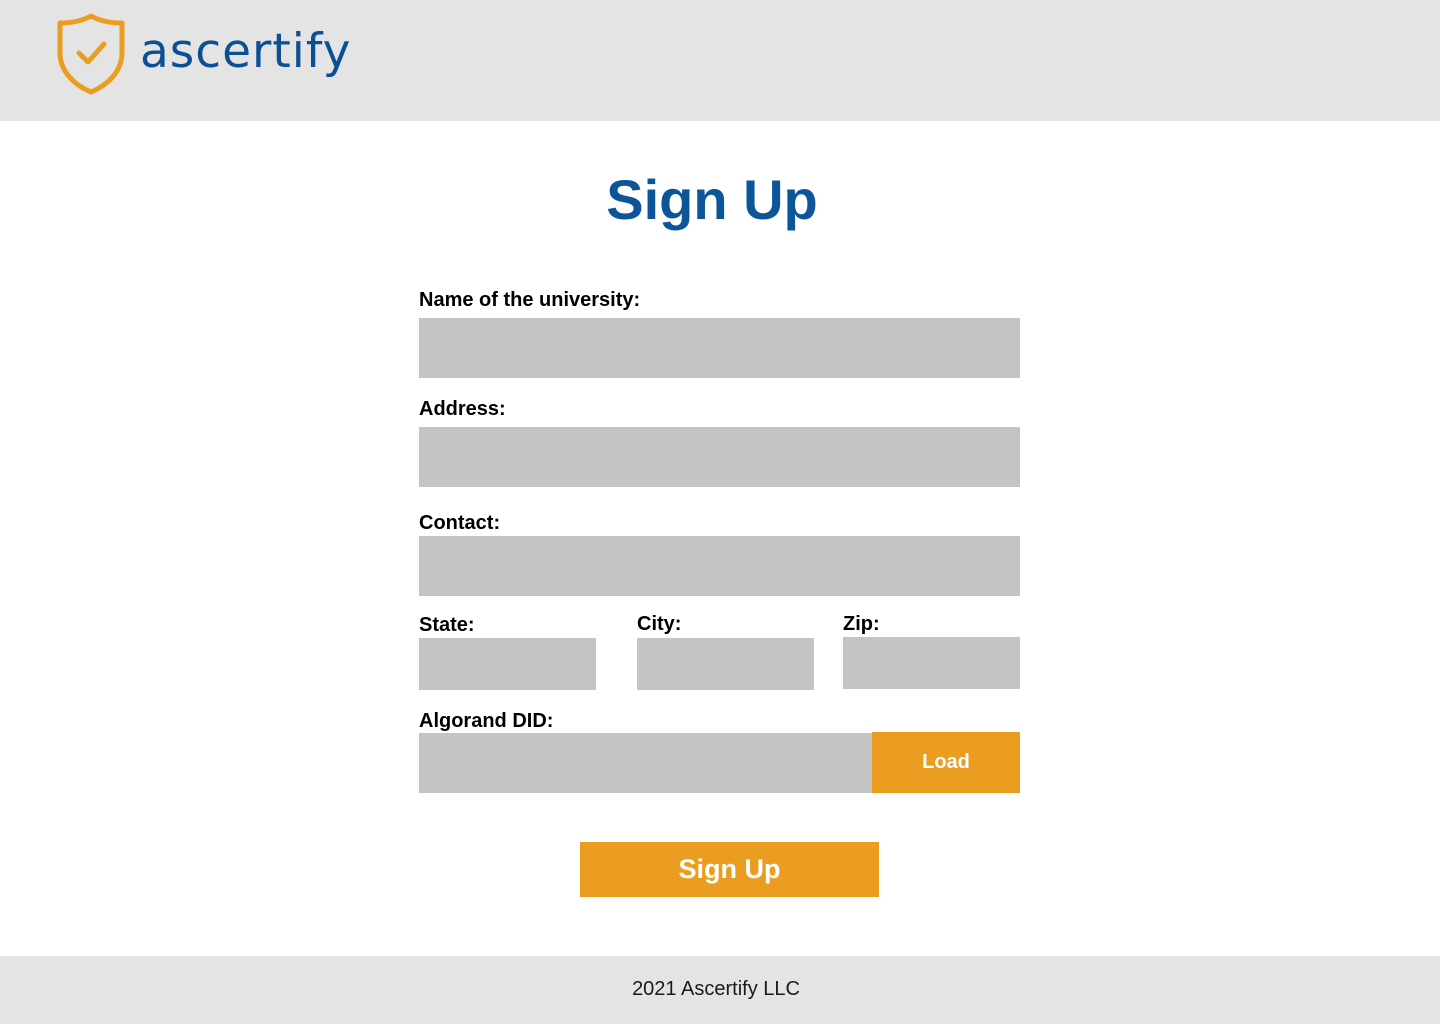 This screenshot has height=1024, width=1440. What do you see at coordinates (719, 457) in the screenshot?
I see `address-input` at bounding box center [719, 457].